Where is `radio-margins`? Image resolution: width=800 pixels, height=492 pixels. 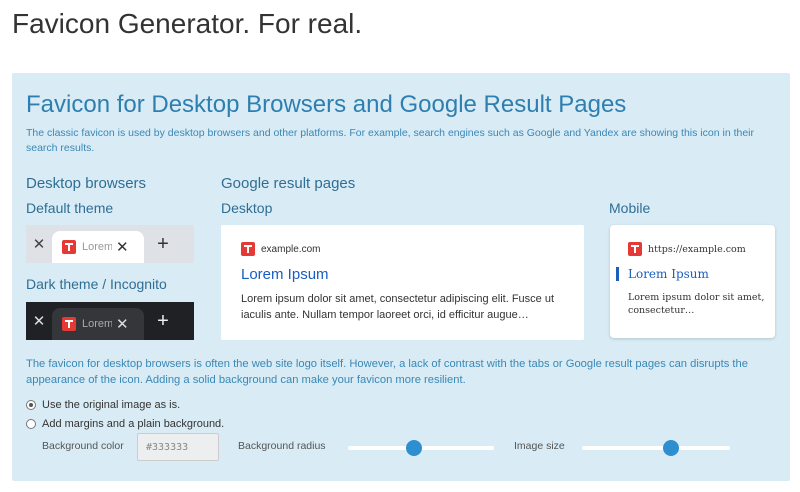
radio-margins is located at coordinates (31, 424).